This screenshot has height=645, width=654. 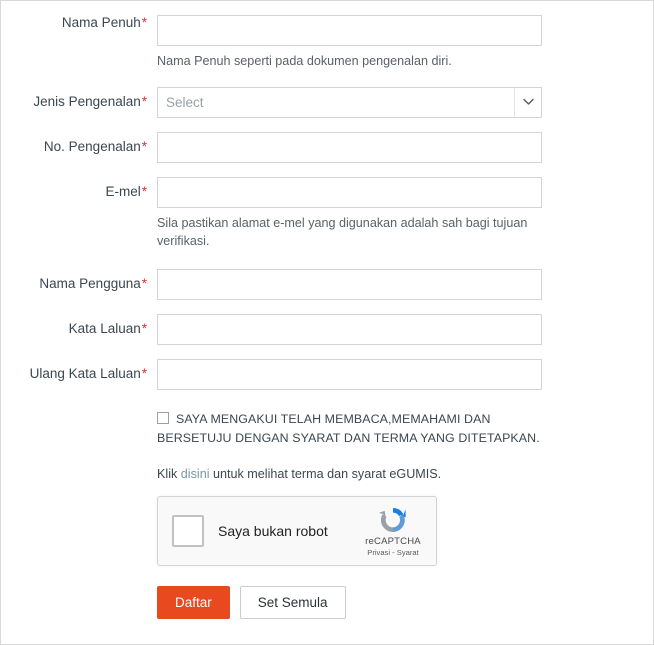 I want to click on recaptcha-checkbox, so click(x=188, y=530).